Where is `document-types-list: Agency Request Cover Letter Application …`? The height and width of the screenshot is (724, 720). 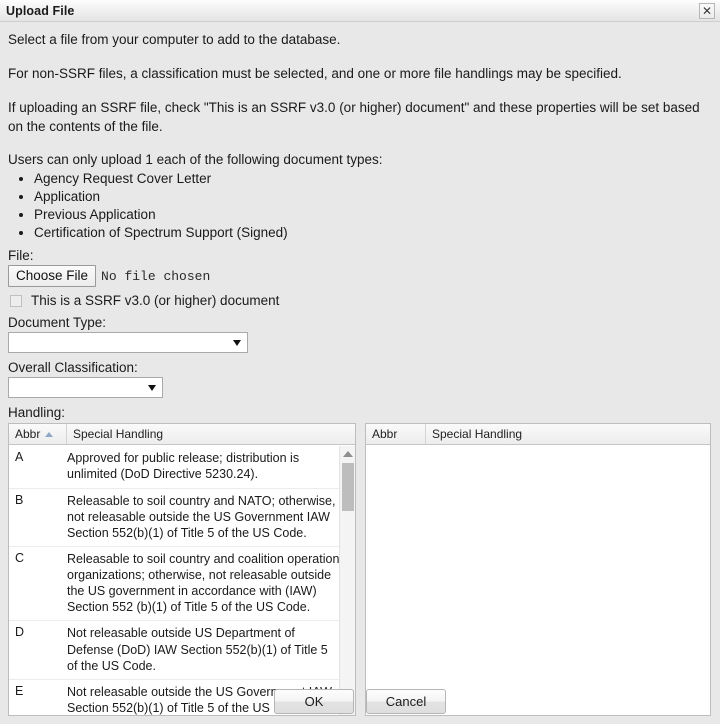 document-types-list: Agency Request Cover Letter Application … is located at coordinates (360, 205).